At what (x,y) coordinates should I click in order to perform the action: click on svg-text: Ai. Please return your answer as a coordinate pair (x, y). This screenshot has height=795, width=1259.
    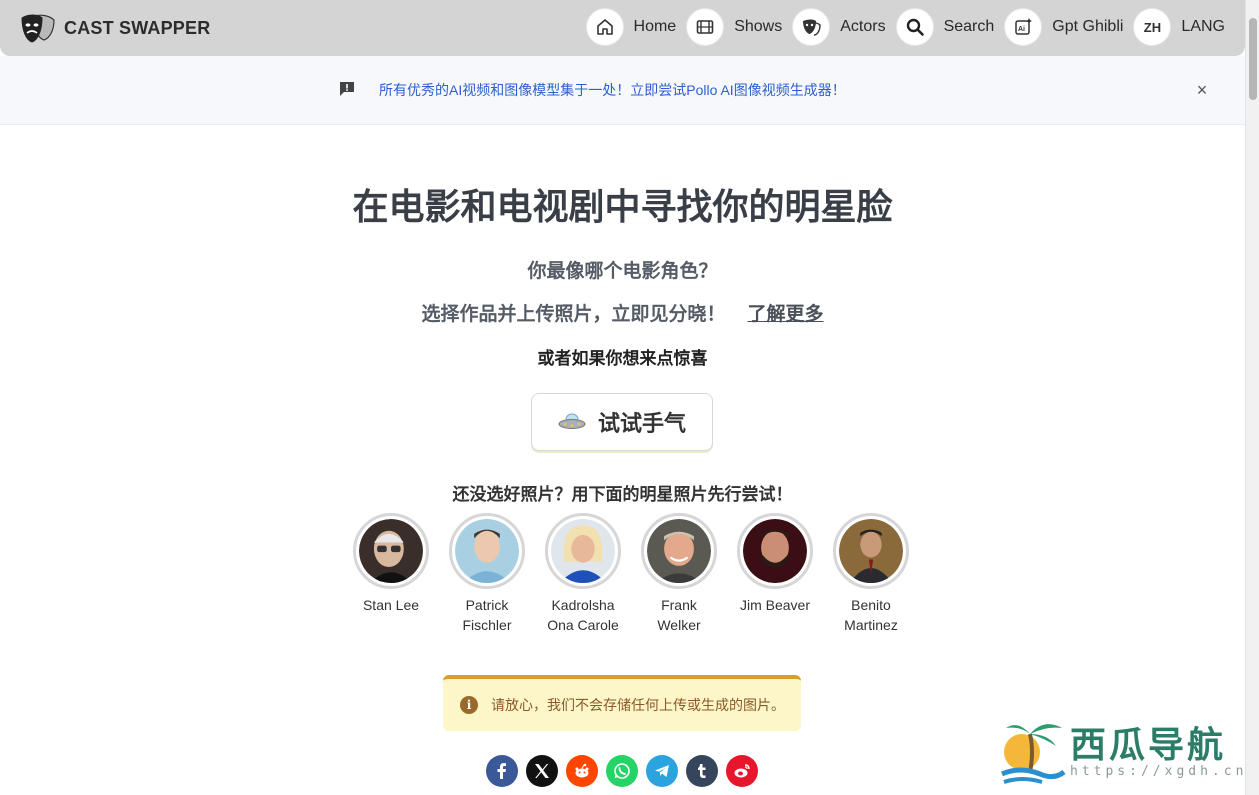
    Looking at the image, I should click on (1021, 29).